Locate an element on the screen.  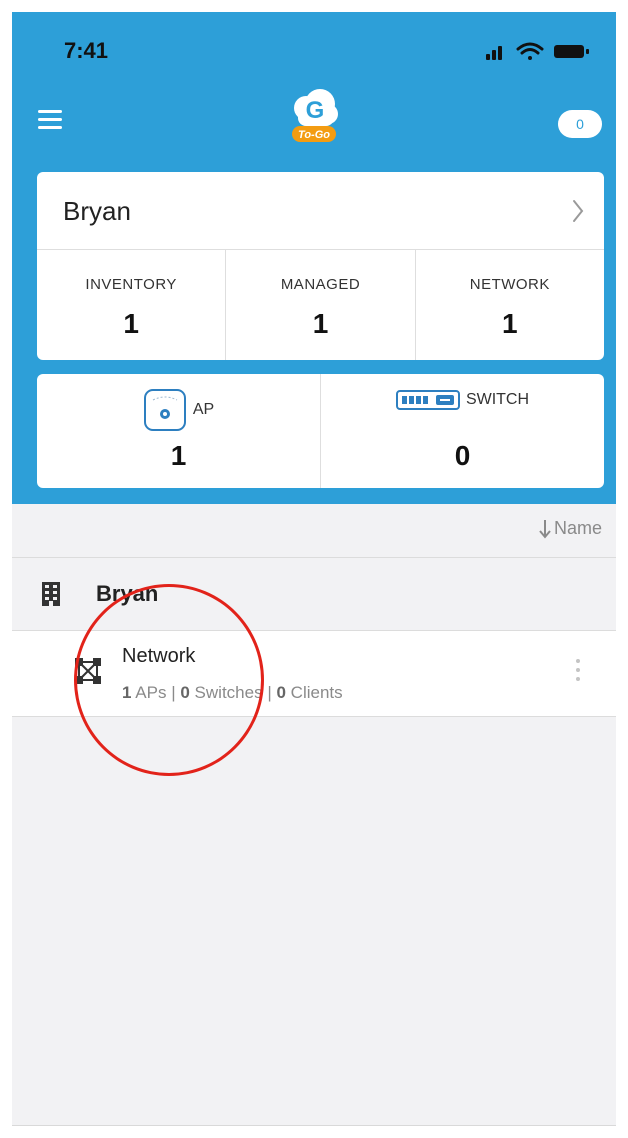
group-name: Bryan is located at coordinates (127, 593).